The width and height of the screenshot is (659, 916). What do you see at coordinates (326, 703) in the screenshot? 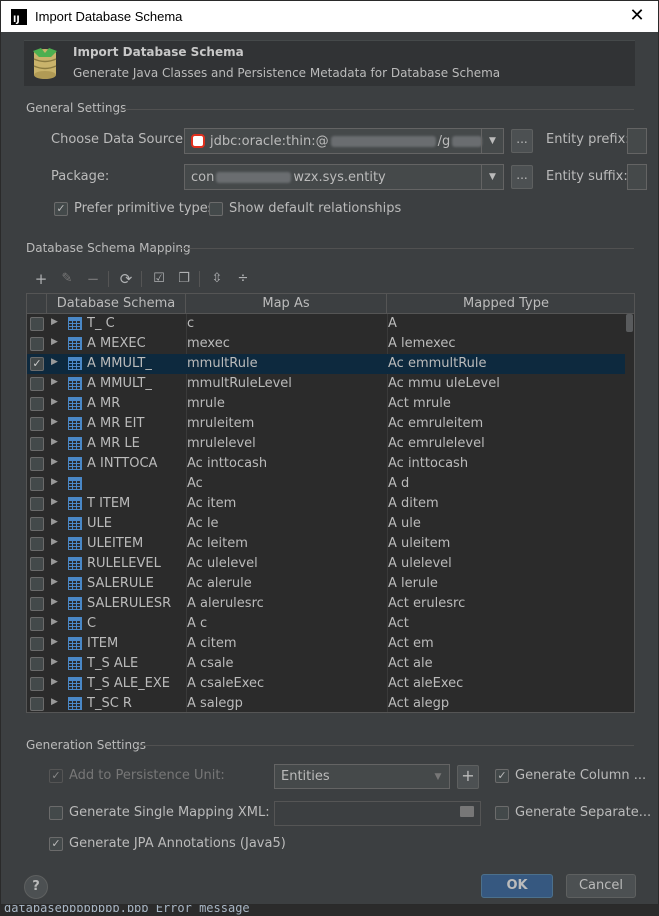
I see `table-row: ▶ T_SC RA salegp Act alegp` at bounding box center [326, 703].